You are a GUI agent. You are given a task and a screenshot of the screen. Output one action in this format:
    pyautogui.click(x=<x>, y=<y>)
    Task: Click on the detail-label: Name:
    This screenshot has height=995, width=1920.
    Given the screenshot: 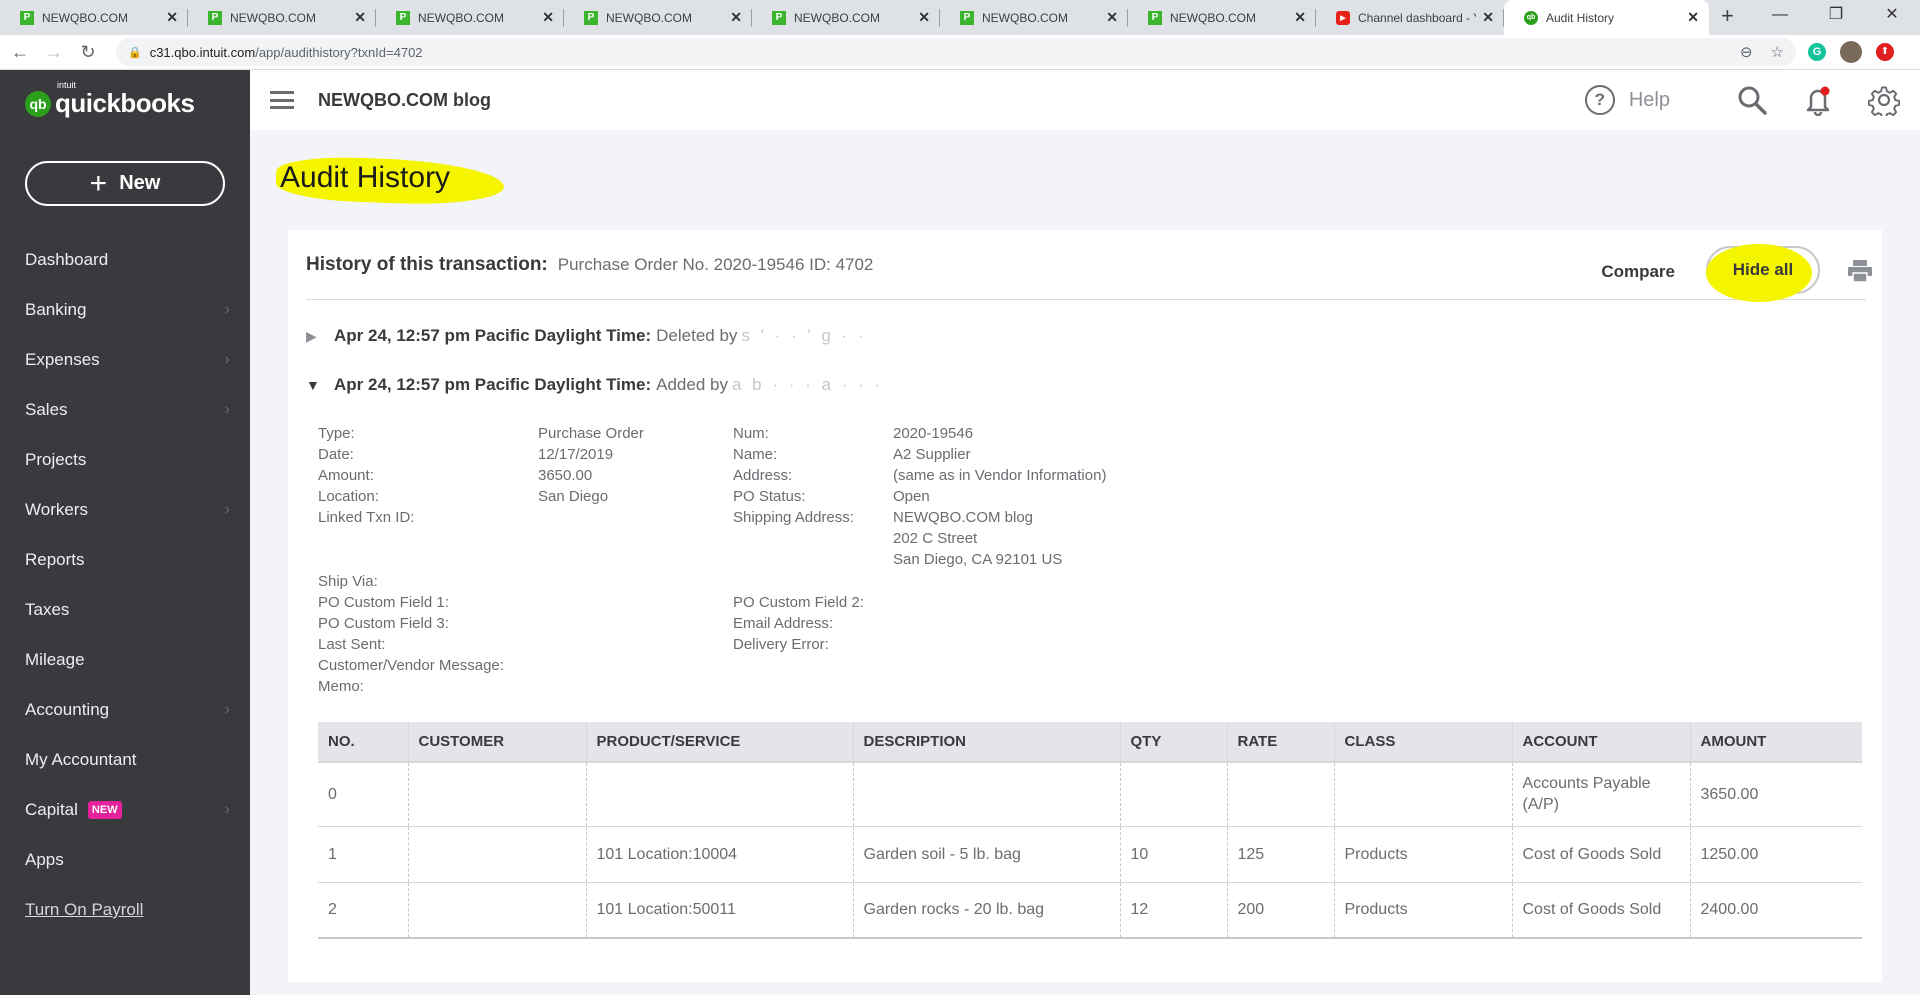 What is the action you would take?
    pyautogui.click(x=755, y=454)
    